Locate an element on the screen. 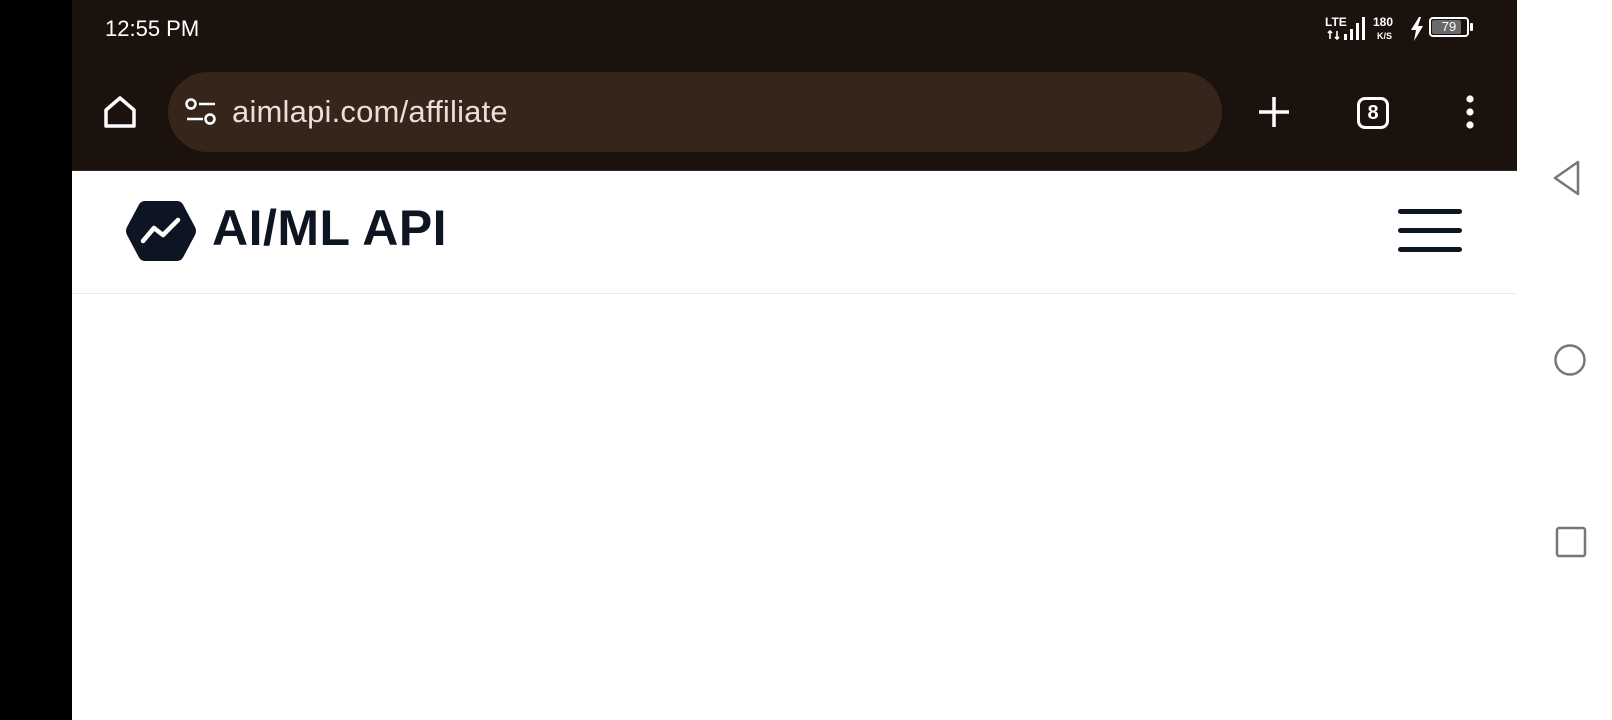 The width and height of the screenshot is (1612, 720). status-time: 12:55 PM is located at coordinates (152, 28).